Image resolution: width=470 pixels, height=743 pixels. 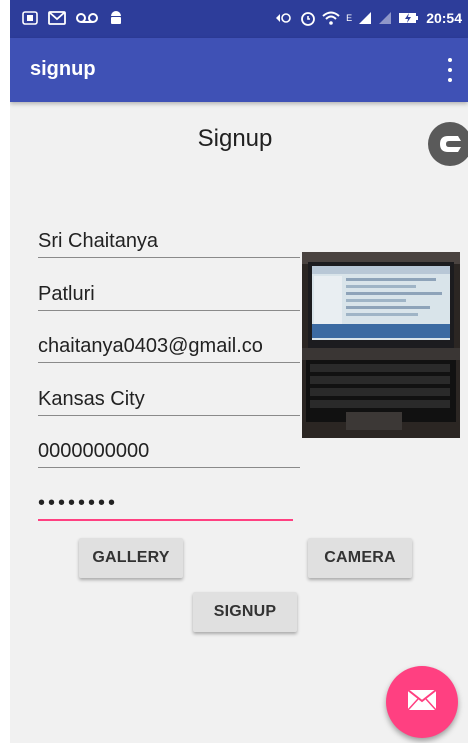 I want to click on app-bar-title: signup, so click(x=63, y=69).